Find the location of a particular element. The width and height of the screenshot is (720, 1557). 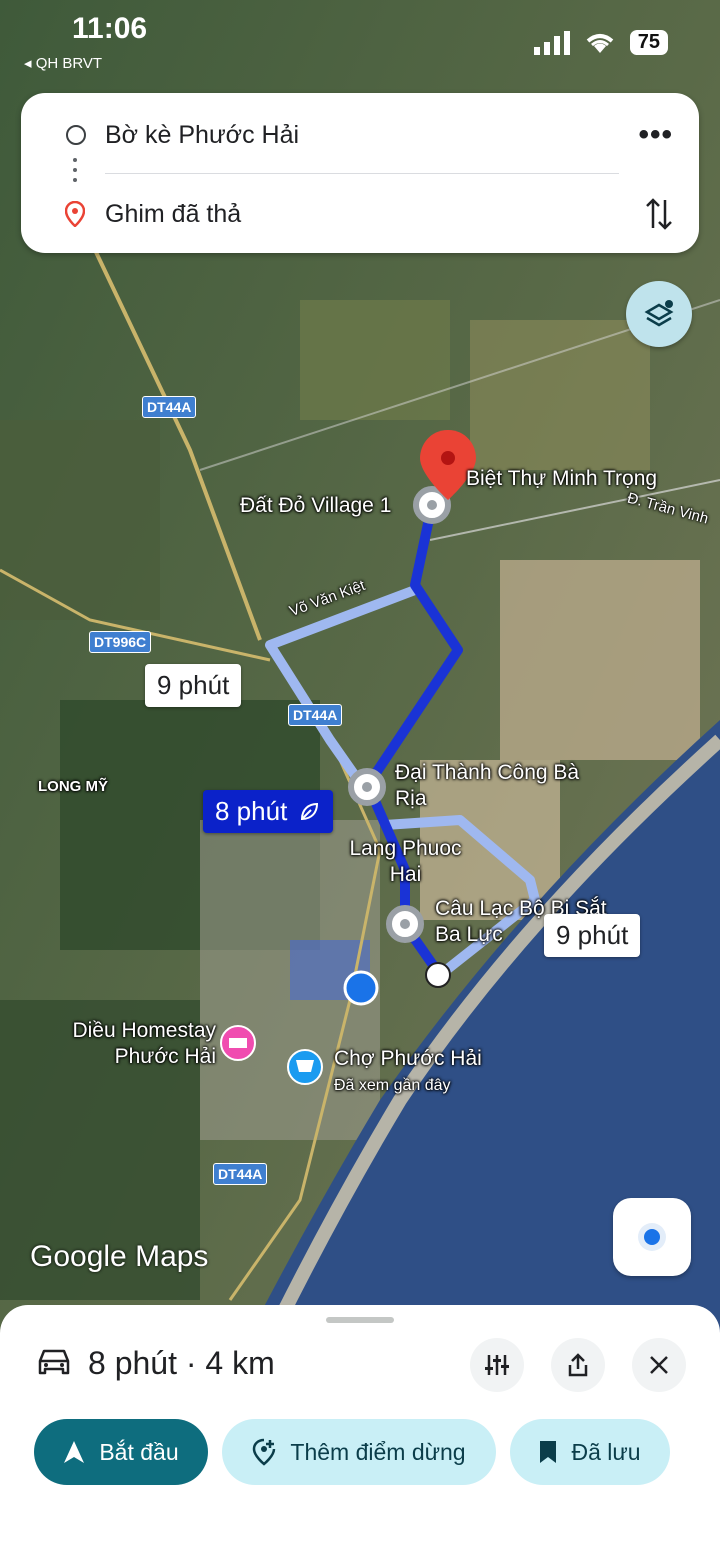

origin-text: Bờ kè Phước Hải is located at coordinates (202, 134).